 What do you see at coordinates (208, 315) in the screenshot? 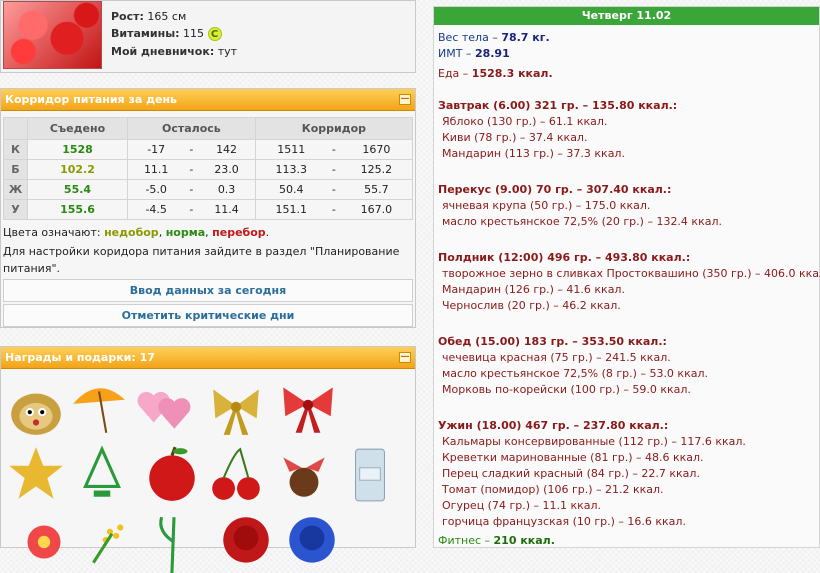
I see `mark-critical-days-button: Отметить критические дни` at bounding box center [208, 315].